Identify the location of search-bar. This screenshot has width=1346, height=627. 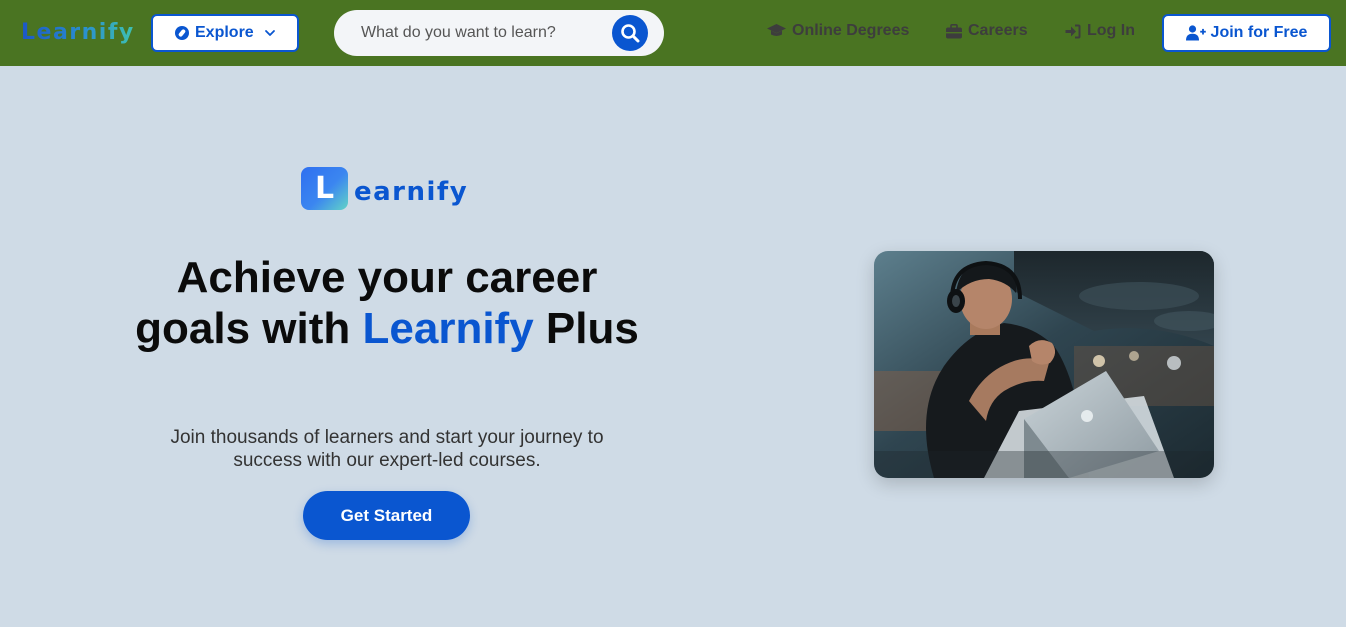
(499, 33).